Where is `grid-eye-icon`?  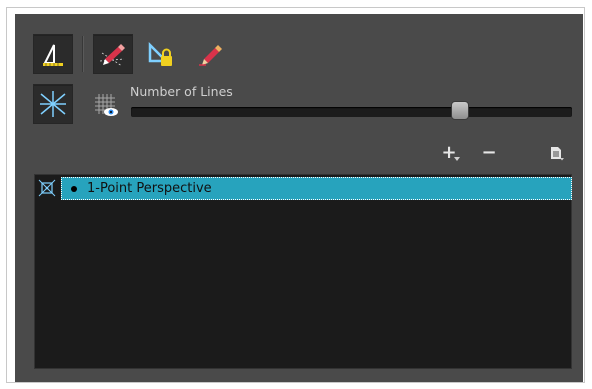
grid-eye-icon is located at coordinates (106, 105).